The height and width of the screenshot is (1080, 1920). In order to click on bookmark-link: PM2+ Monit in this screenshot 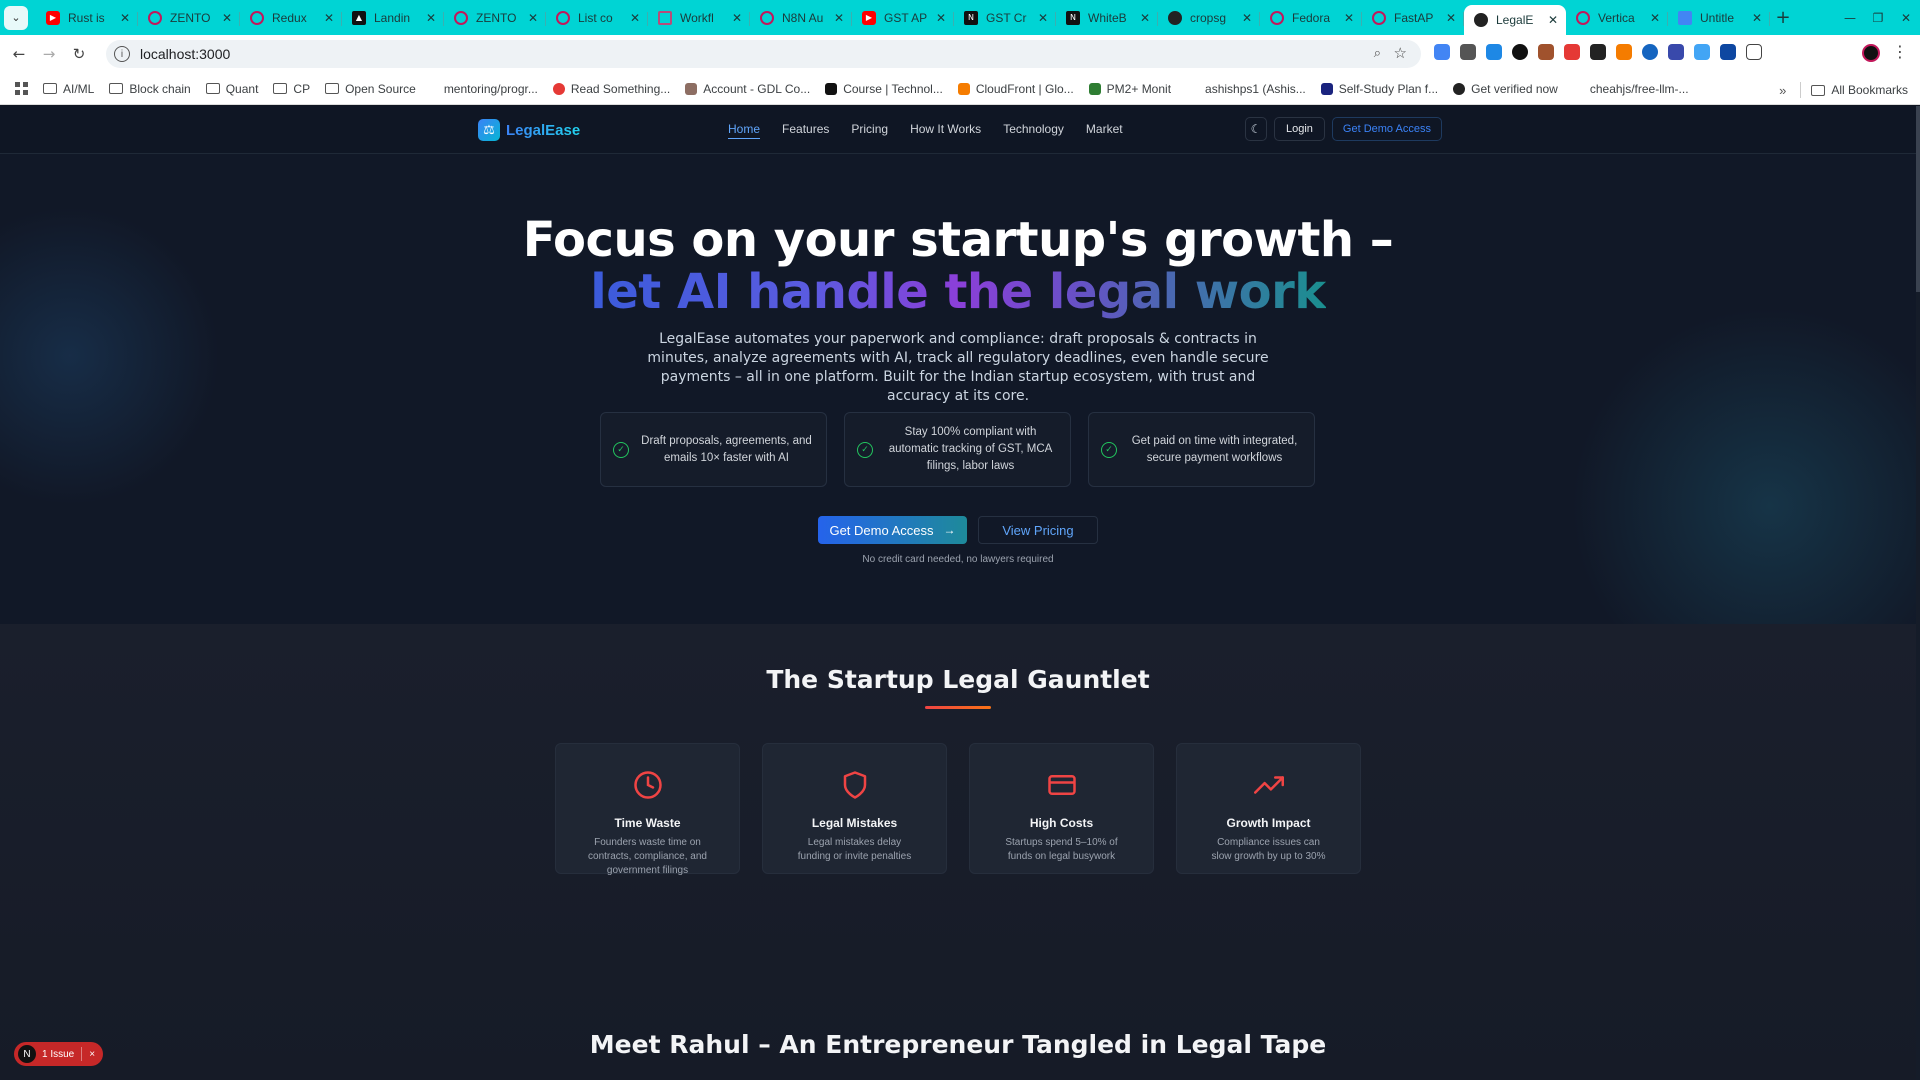, I will do `click(1129, 89)`.